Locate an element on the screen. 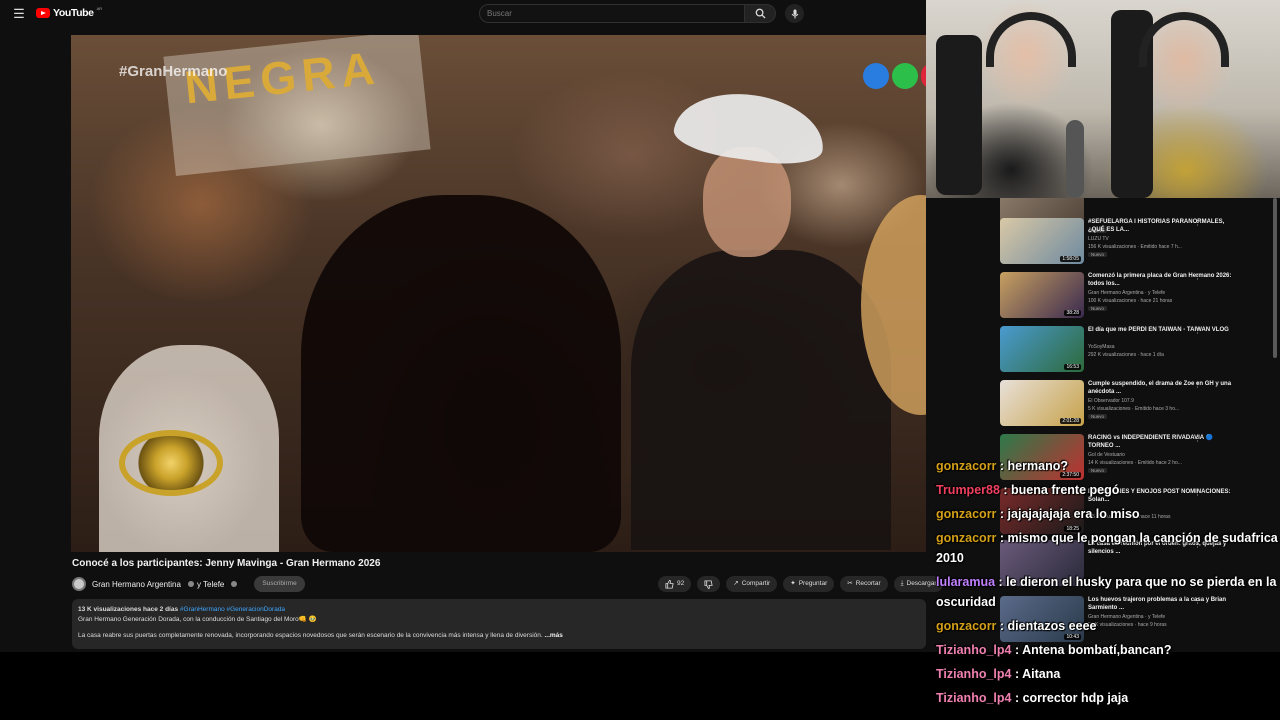 The height and width of the screenshot is (720, 1280). channel-avatar is located at coordinates (79, 584).